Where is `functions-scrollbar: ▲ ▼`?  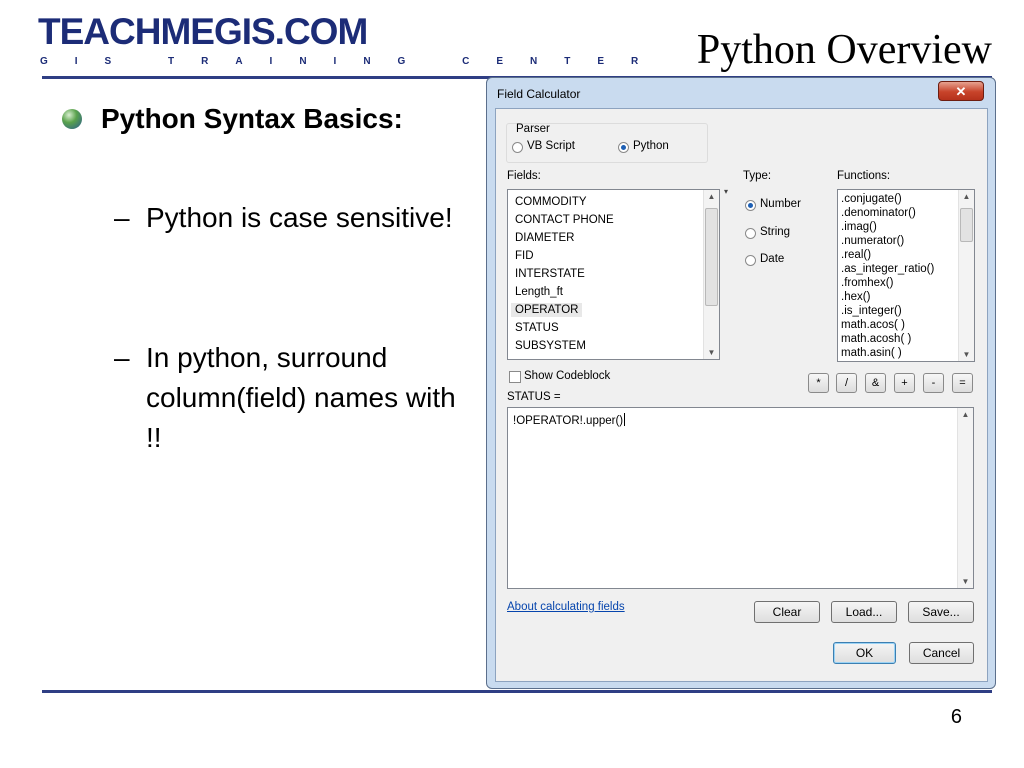 functions-scrollbar: ▲ ▼ is located at coordinates (966, 275).